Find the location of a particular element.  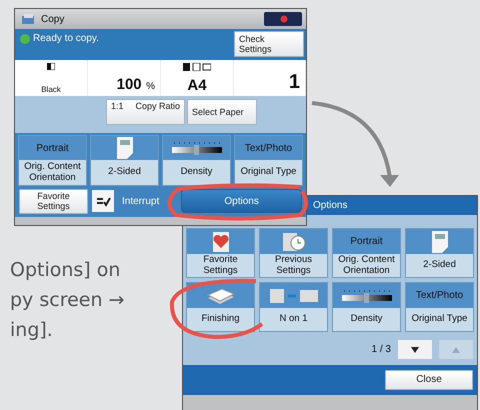

option-tile: Previous Settings is located at coordinates (293, 253).